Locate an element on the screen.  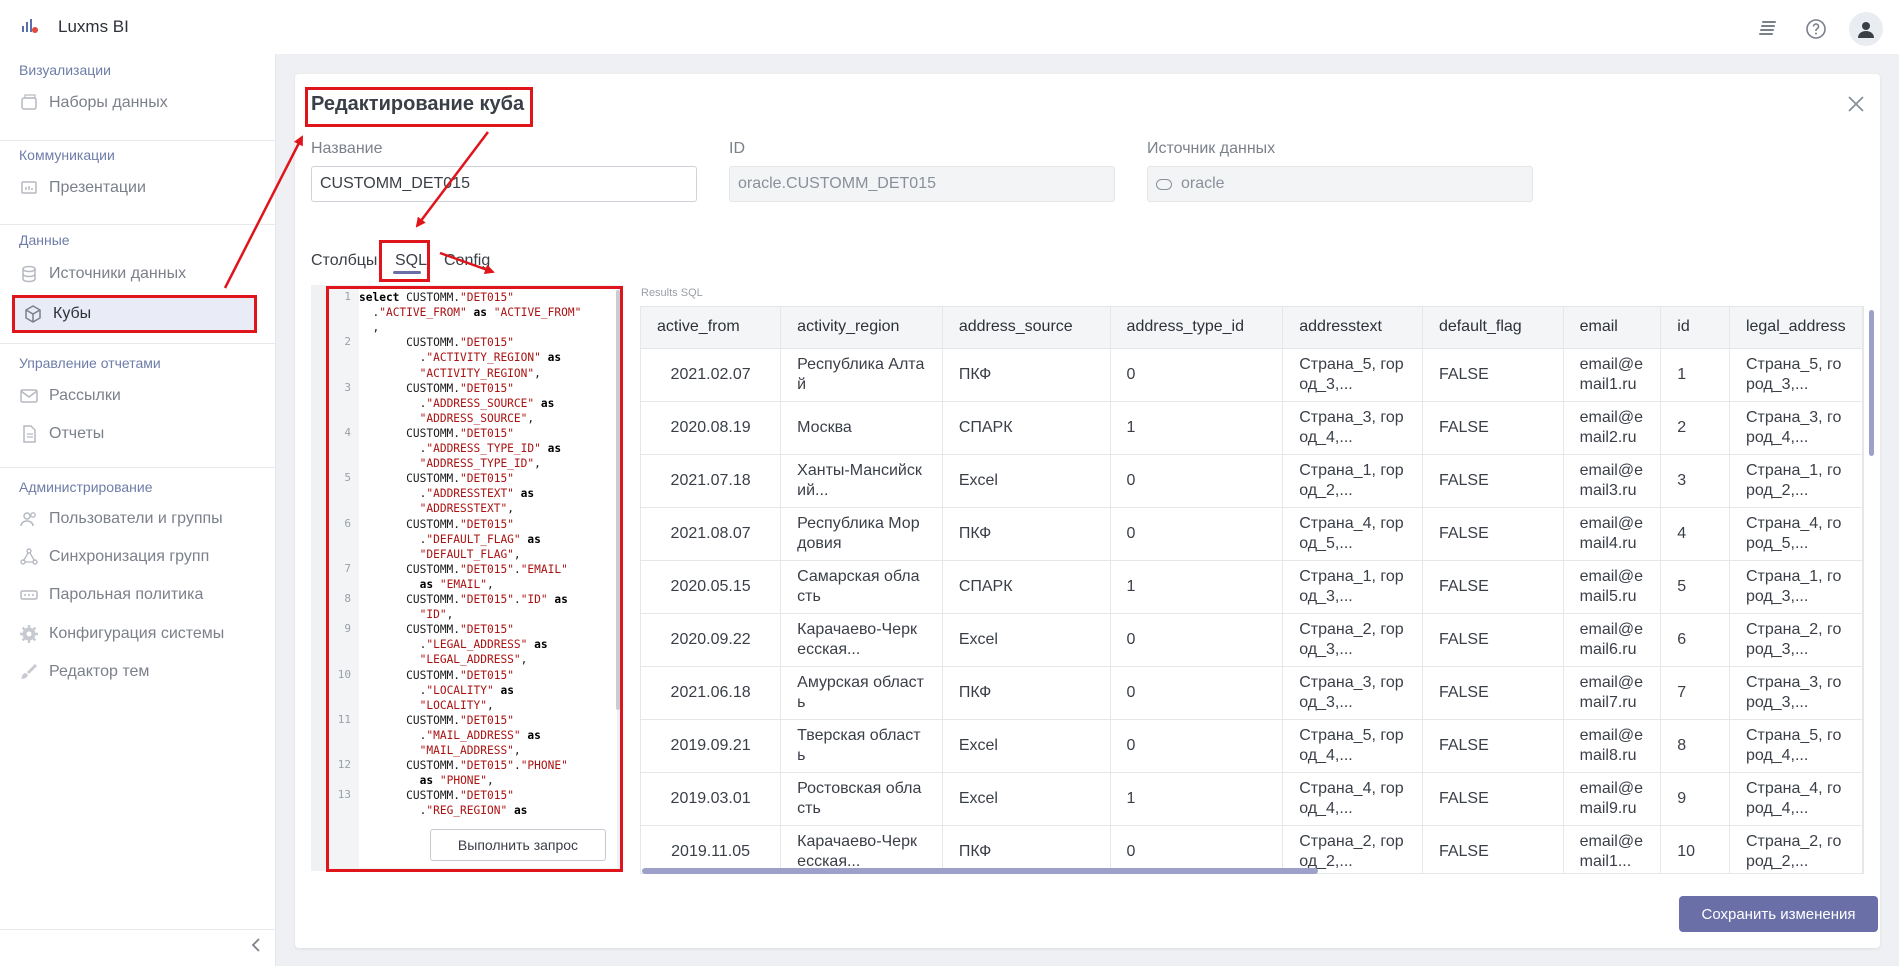
sidebar-section-visualizations: Визуализации is located at coordinates (65, 70).